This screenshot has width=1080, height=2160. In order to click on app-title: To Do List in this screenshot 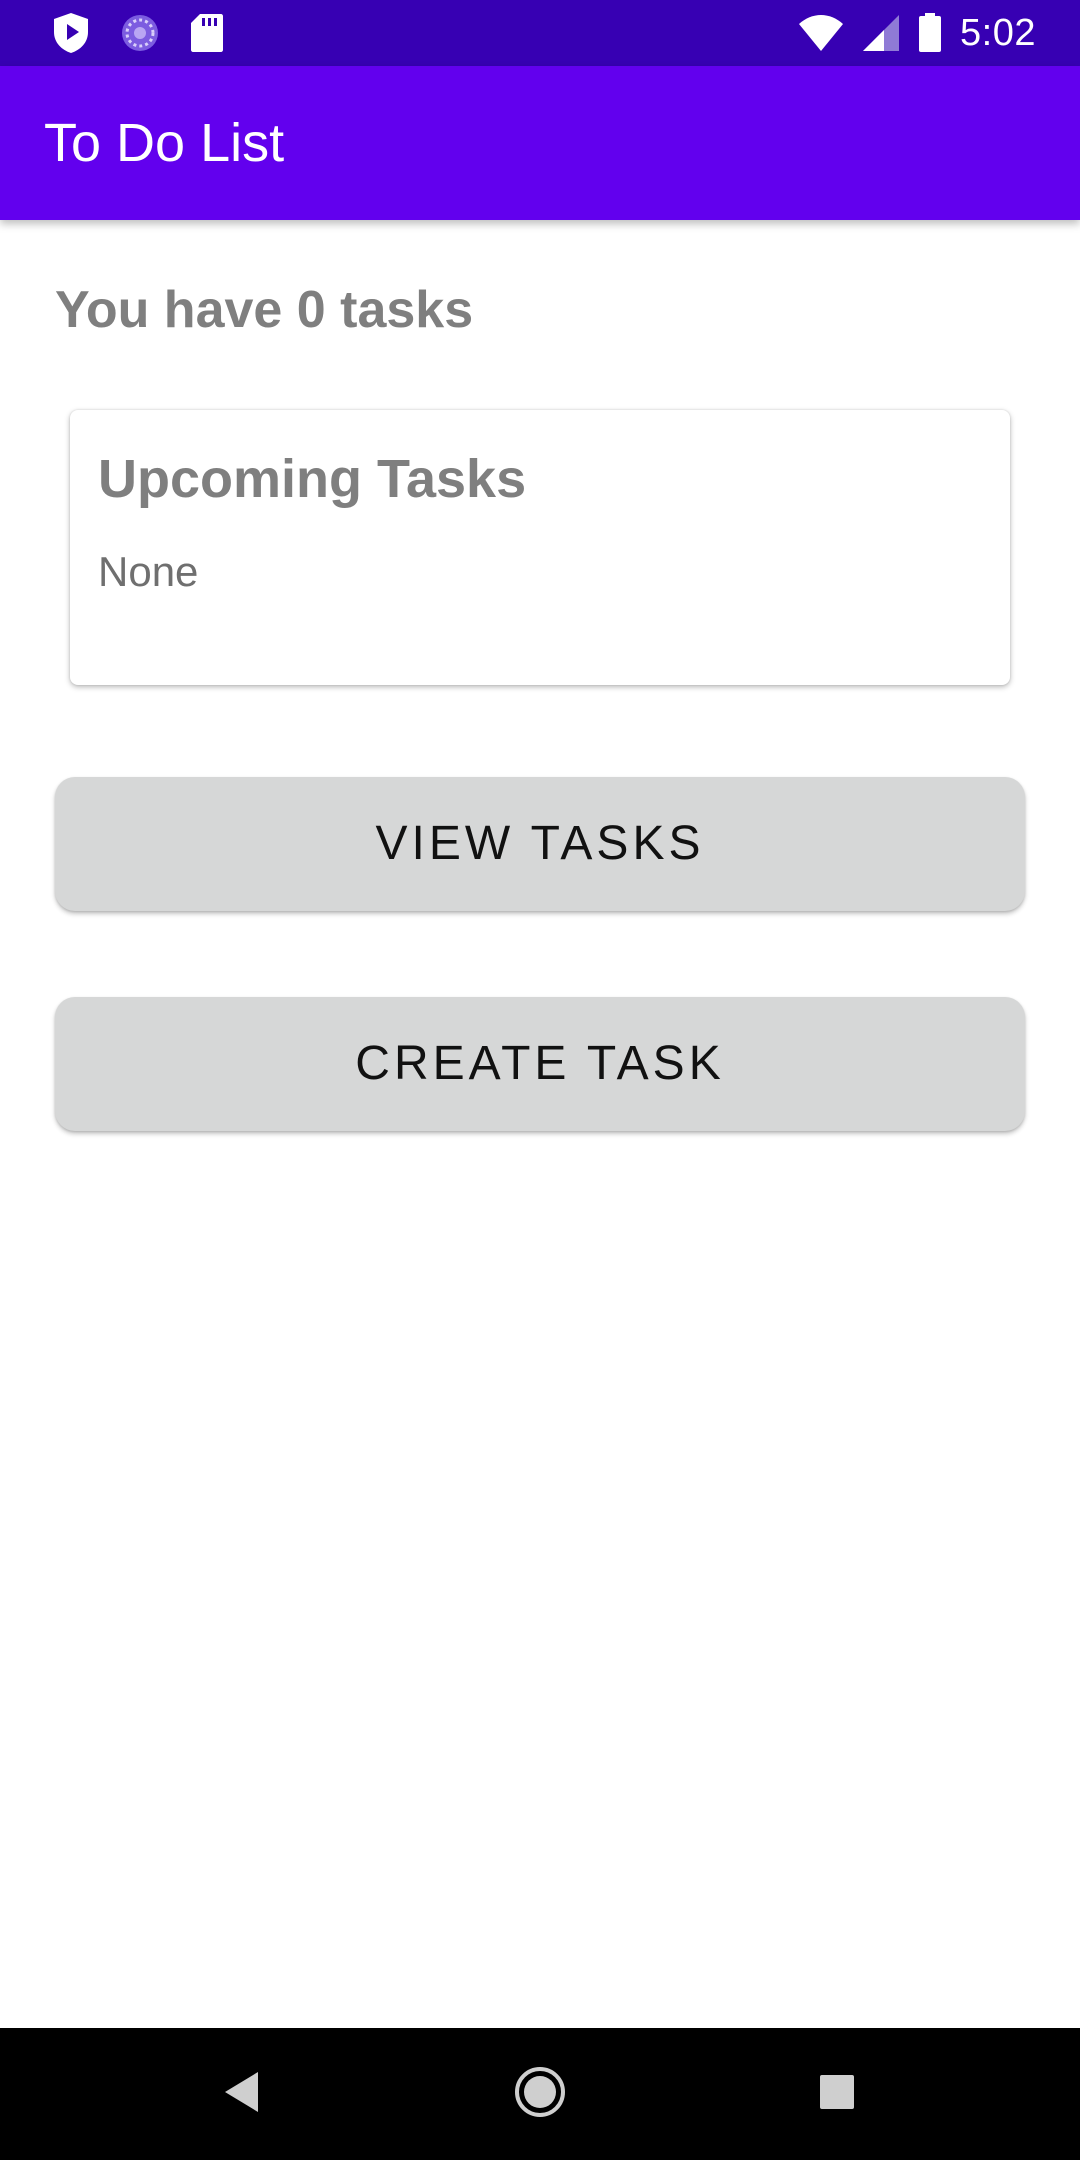, I will do `click(164, 143)`.